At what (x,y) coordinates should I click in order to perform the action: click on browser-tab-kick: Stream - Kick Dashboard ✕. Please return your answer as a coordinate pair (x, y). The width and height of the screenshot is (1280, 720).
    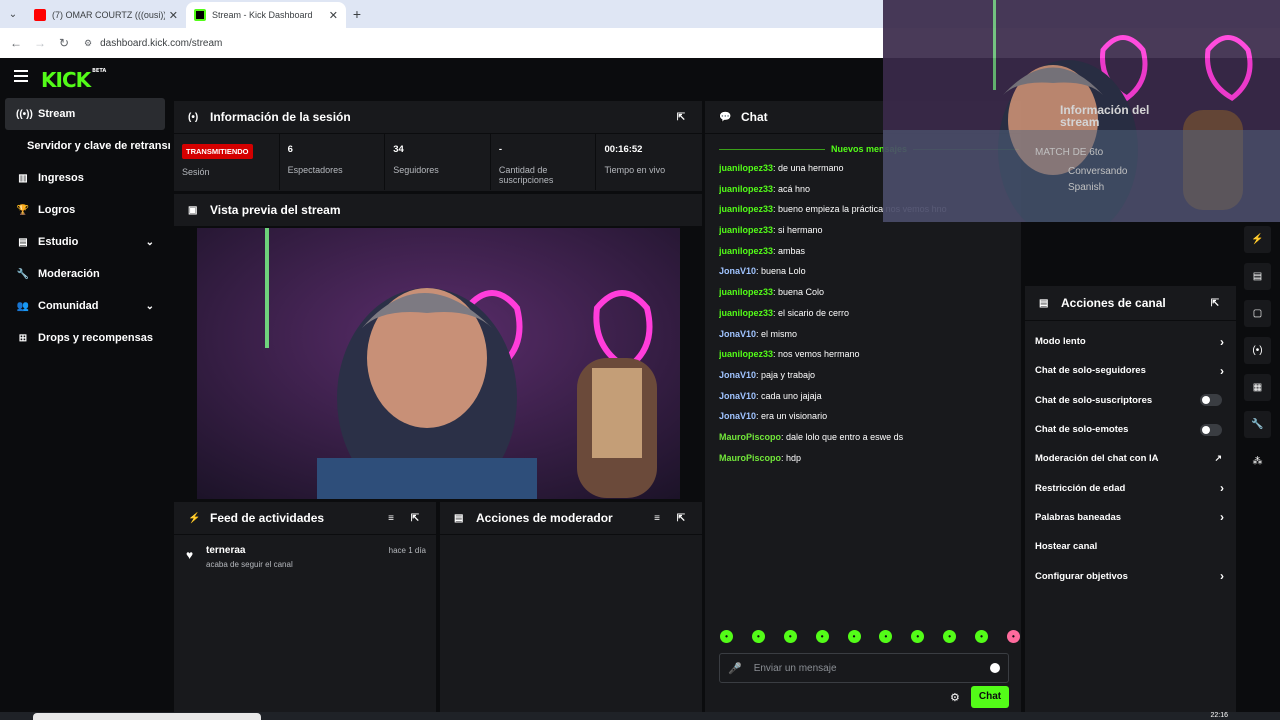
    Looking at the image, I should click on (266, 15).